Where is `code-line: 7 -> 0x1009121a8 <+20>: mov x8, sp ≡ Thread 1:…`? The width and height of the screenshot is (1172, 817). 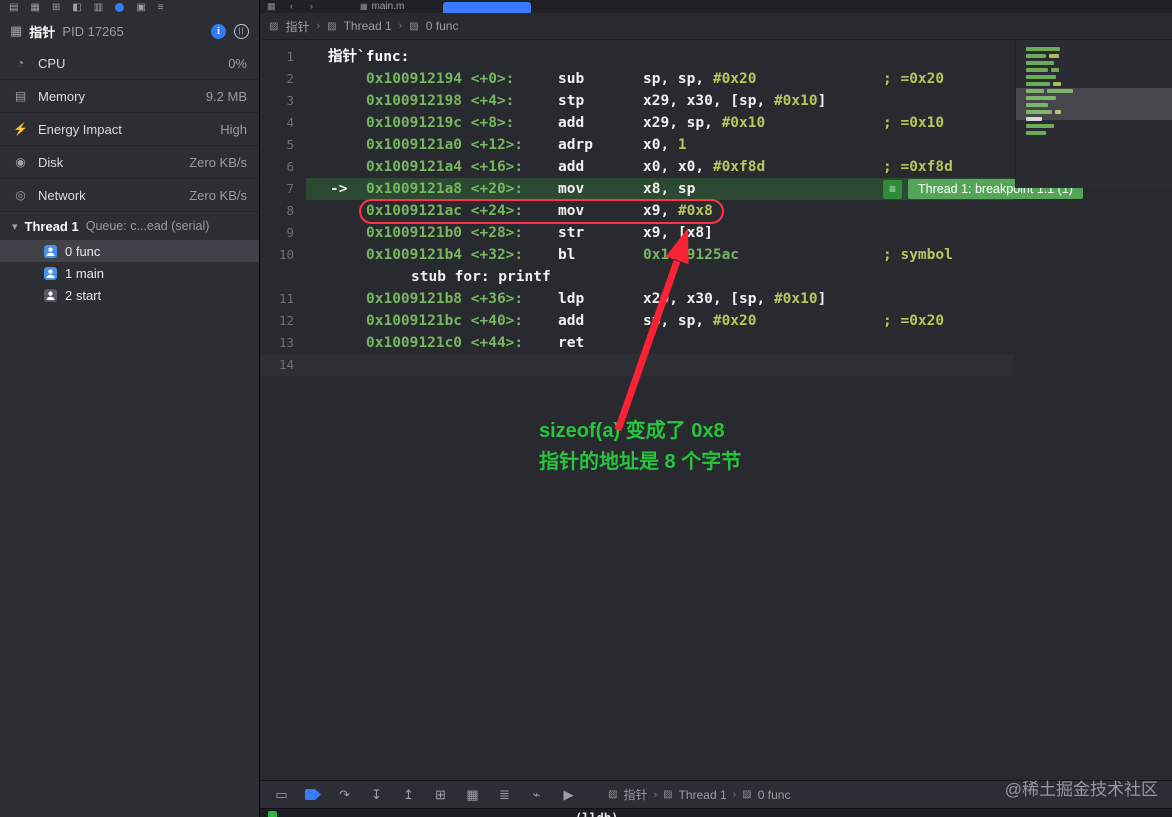 code-line: 7 -> 0x1009121a8 <+20>: mov x8, sp ≡ Thread 1:… is located at coordinates (671, 189).